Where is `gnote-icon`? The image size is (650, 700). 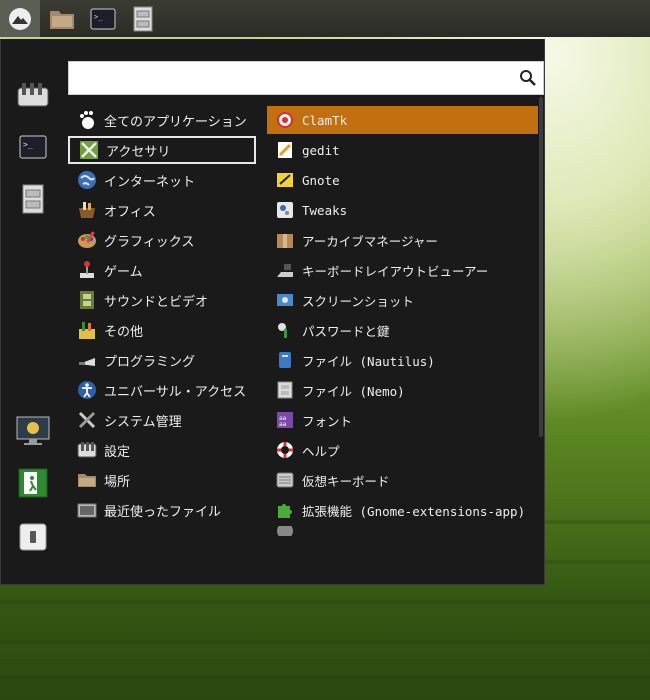
gnote-icon is located at coordinates (285, 180).